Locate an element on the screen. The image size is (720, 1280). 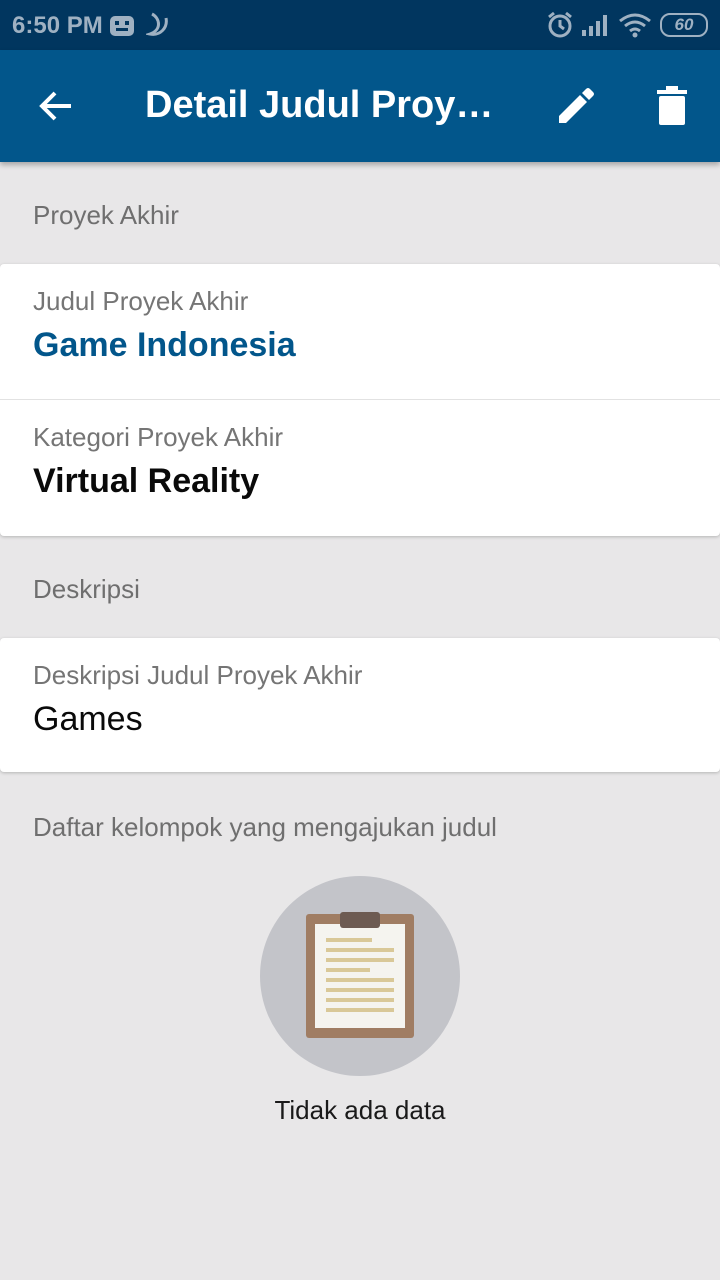
description-card: Deskripsi Judul Proyek Akhir Games is located at coordinates (360, 705).